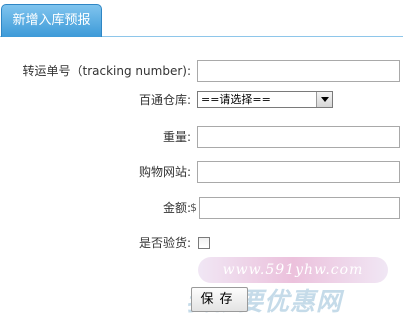 The height and width of the screenshot is (323, 403). I want to click on chevron-down-icon, so click(324, 99).